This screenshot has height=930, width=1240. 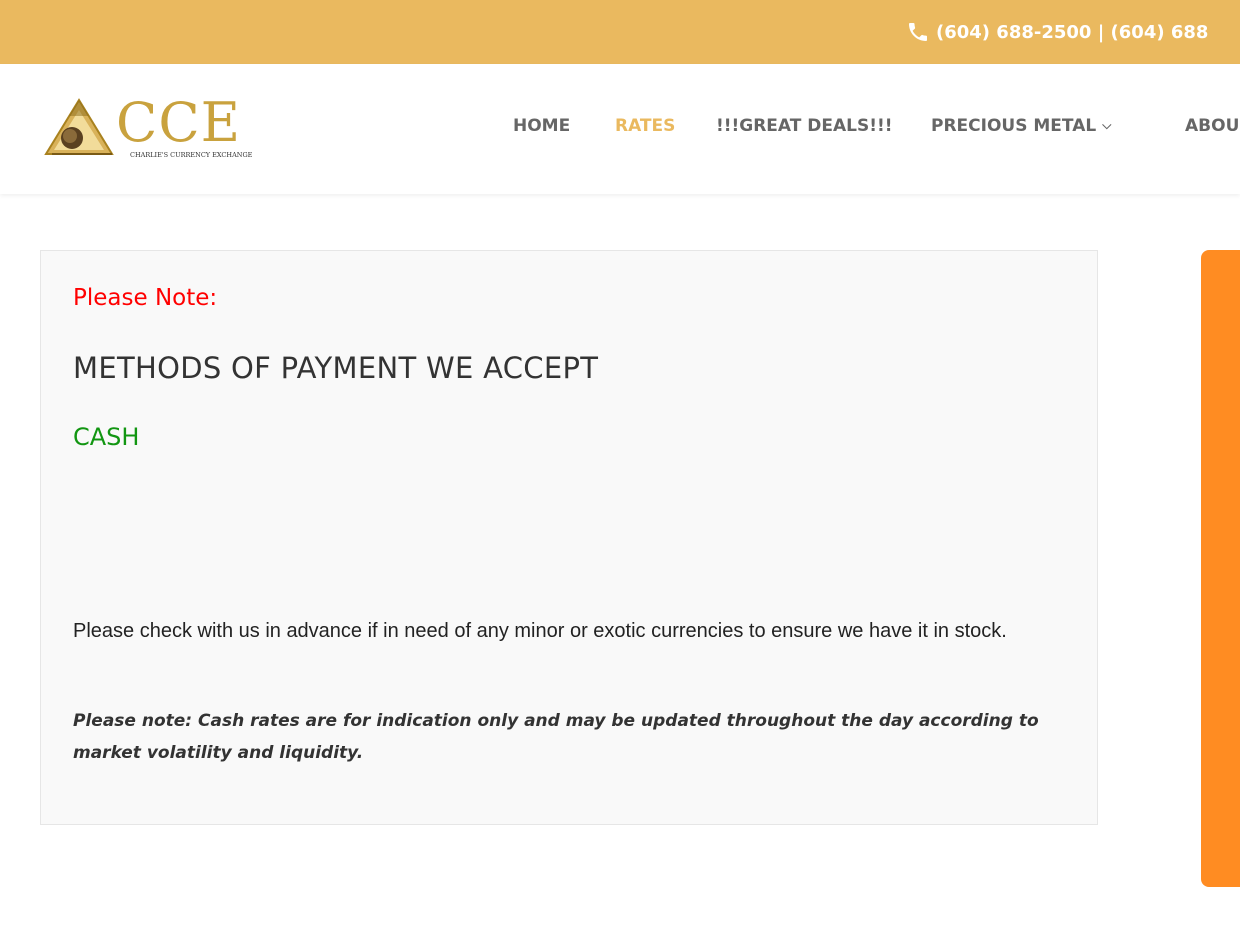 I want to click on nav-great-deals: !!!GREAT DEALS!!!, so click(x=804, y=126).